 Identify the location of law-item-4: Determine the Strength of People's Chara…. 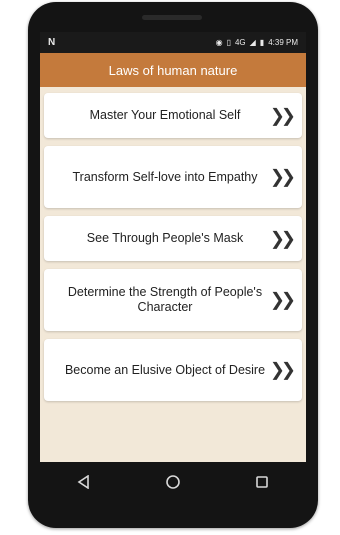
(173, 300).